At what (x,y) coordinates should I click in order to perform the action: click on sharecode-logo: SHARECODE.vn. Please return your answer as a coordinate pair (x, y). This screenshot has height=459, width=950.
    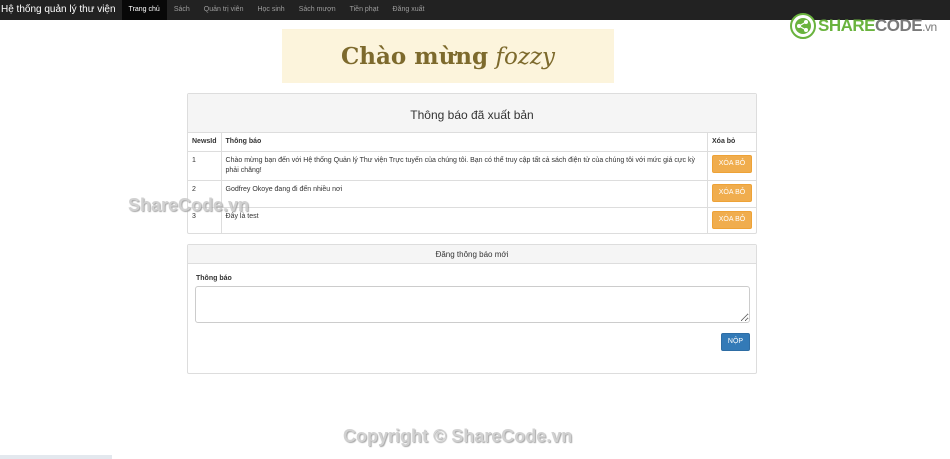
    Looking at the image, I should click on (863, 26).